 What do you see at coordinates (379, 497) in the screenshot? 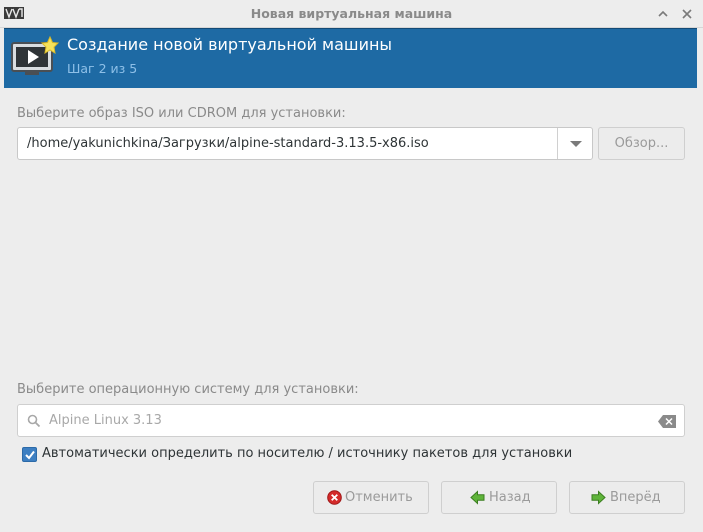
I see `cancel-label: Отменить` at bounding box center [379, 497].